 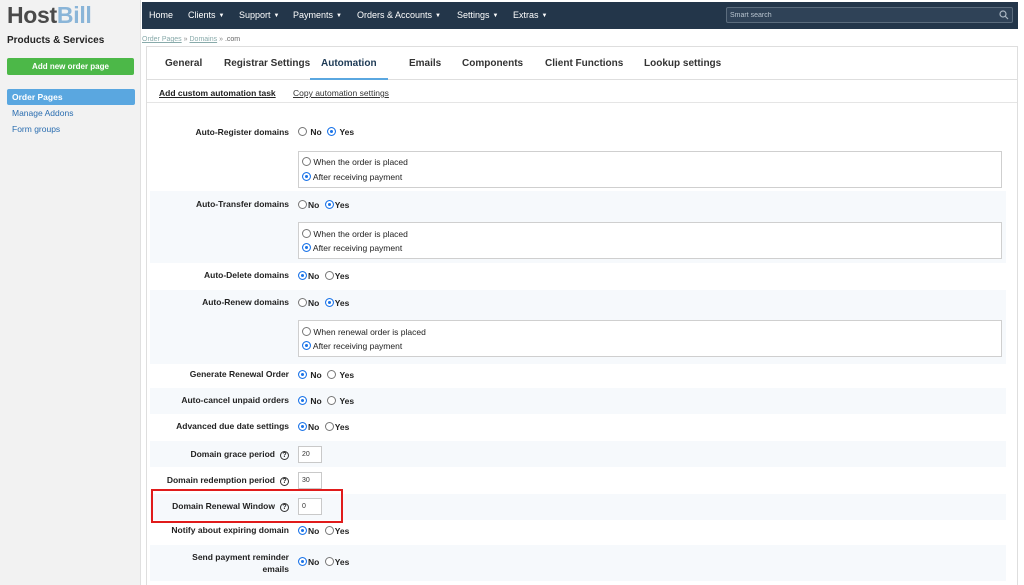 What do you see at coordinates (329, 204) in the screenshot?
I see `auto-transfer-yes-radio` at bounding box center [329, 204].